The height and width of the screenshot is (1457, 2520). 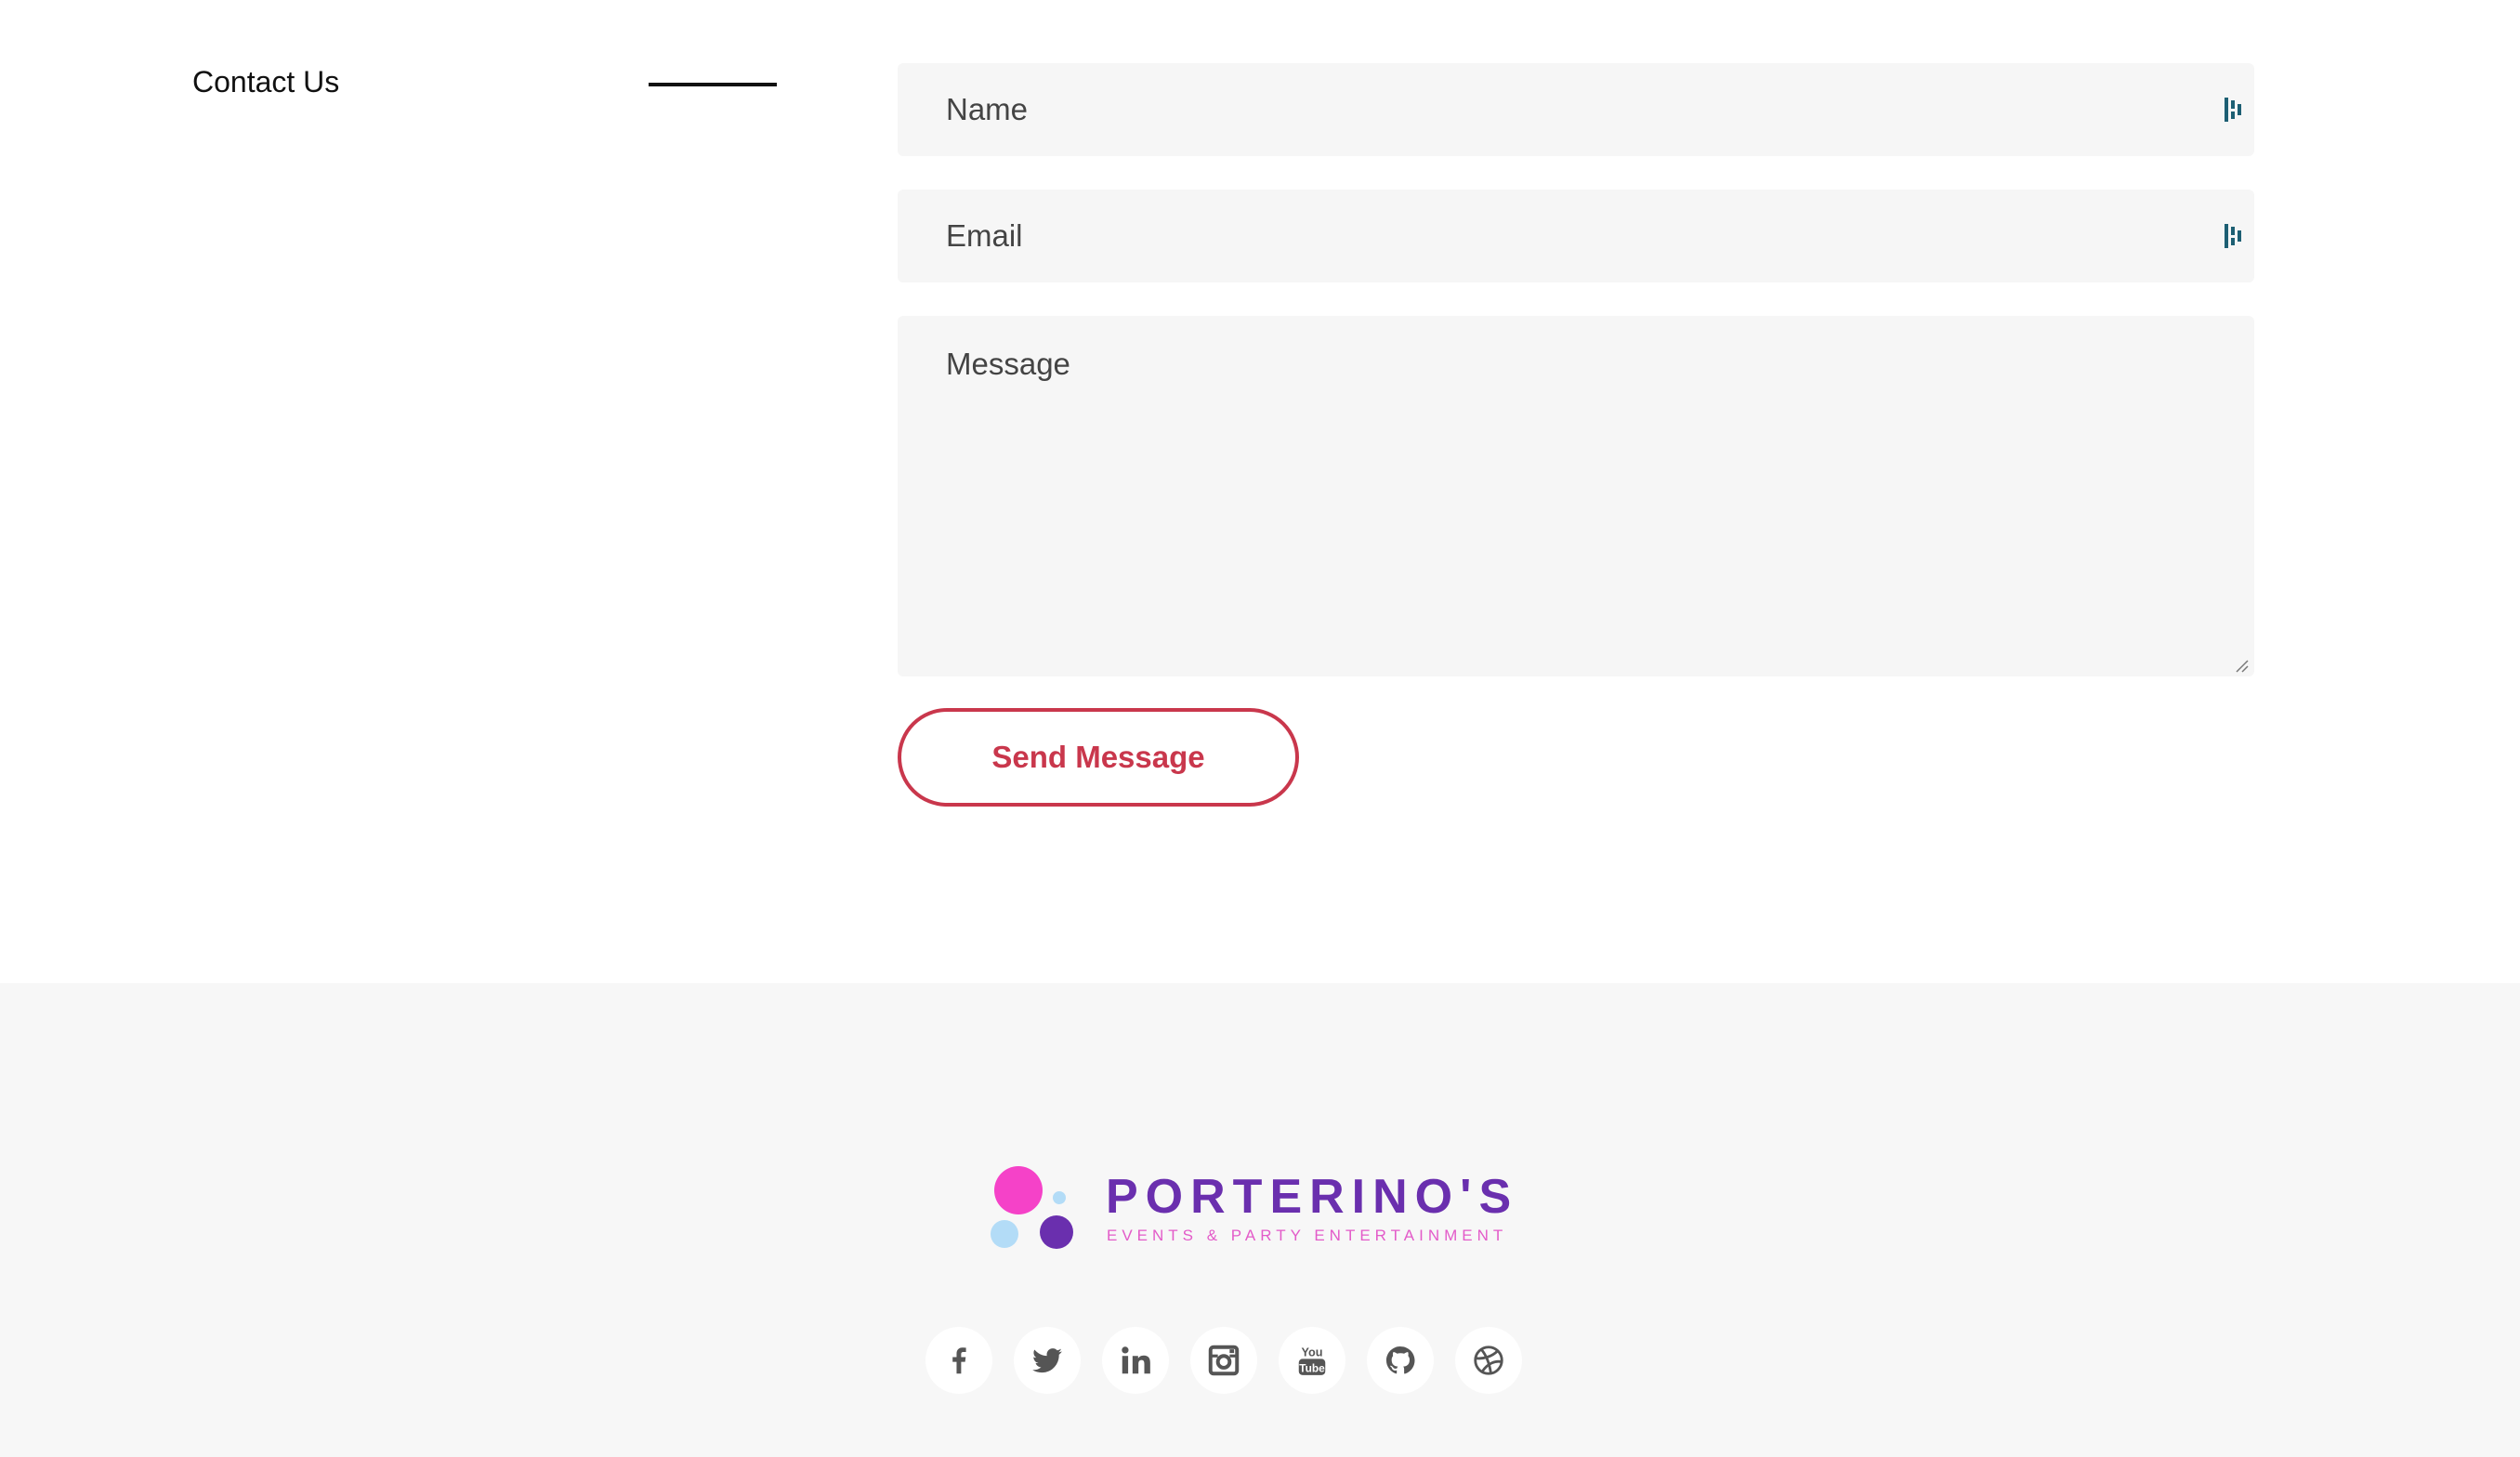 What do you see at coordinates (1307, 1235) in the screenshot?
I see `logo-tagline: EVENTS & PARTY ENTERTAINMENT` at bounding box center [1307, 1235].